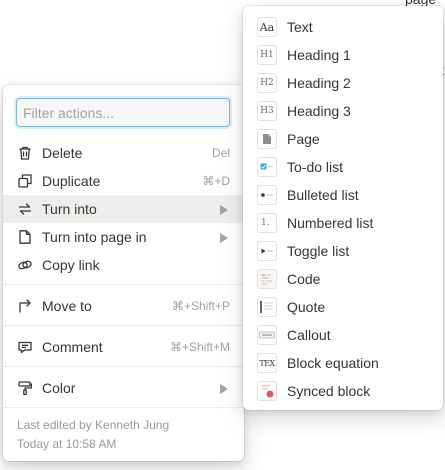  What do you see at coordinates (267, 279) in the screenshot?
I see `code-block-icon` at bounding box center [267, 279].